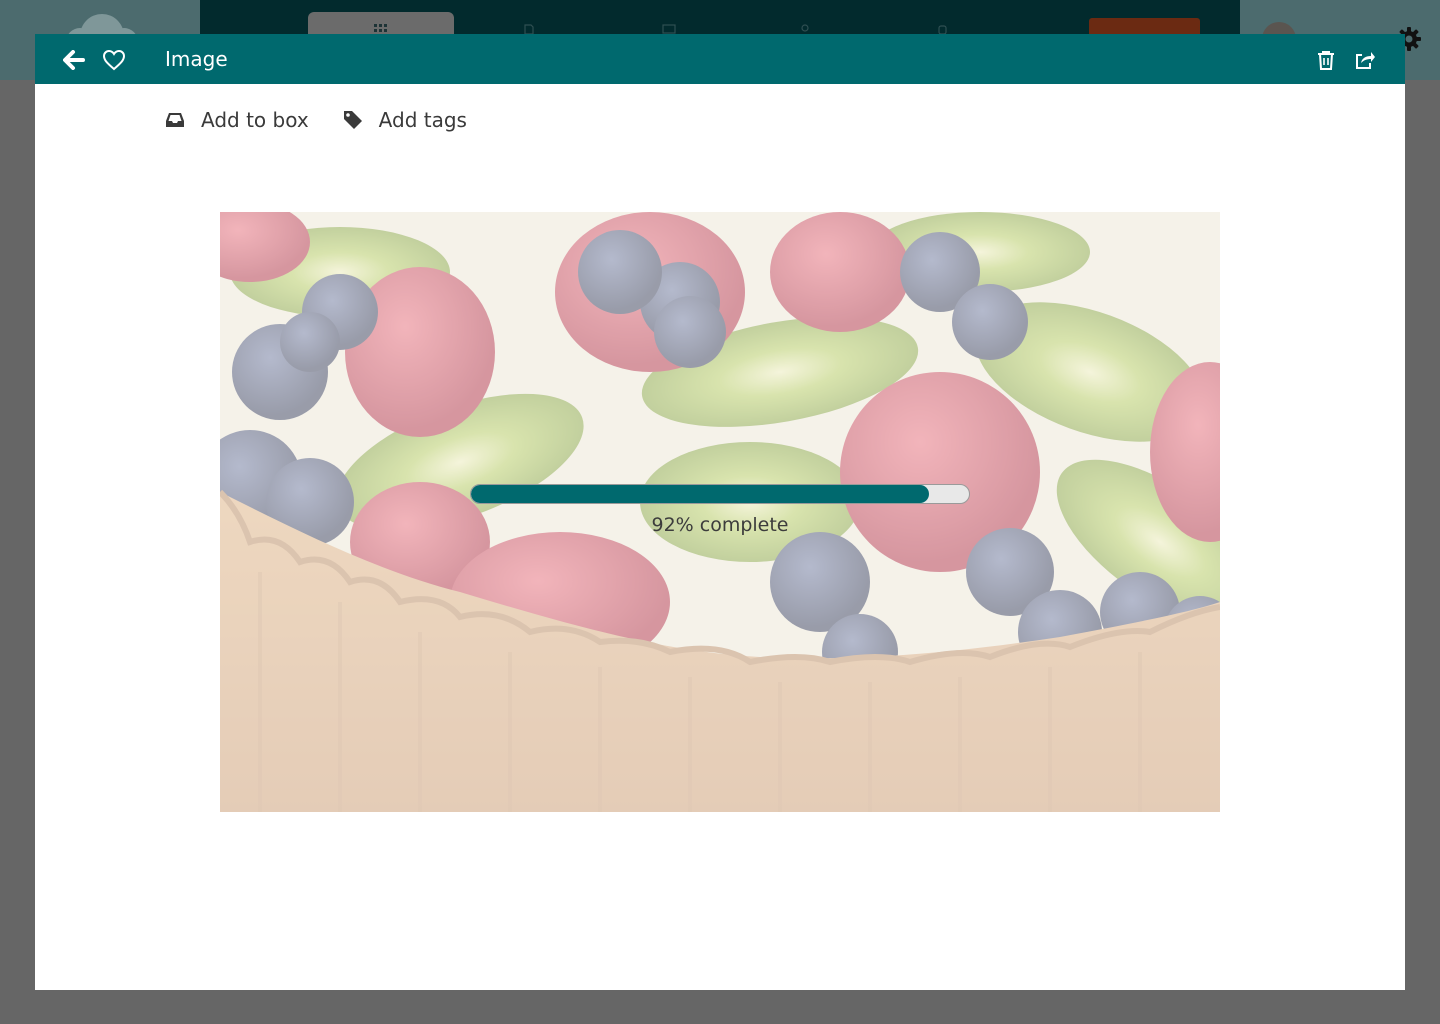 Image resolution: width=1440 pixels, height=1024 pixels. I want to click on modal-toolbar: Add to box Add tags, so click(333, 120).